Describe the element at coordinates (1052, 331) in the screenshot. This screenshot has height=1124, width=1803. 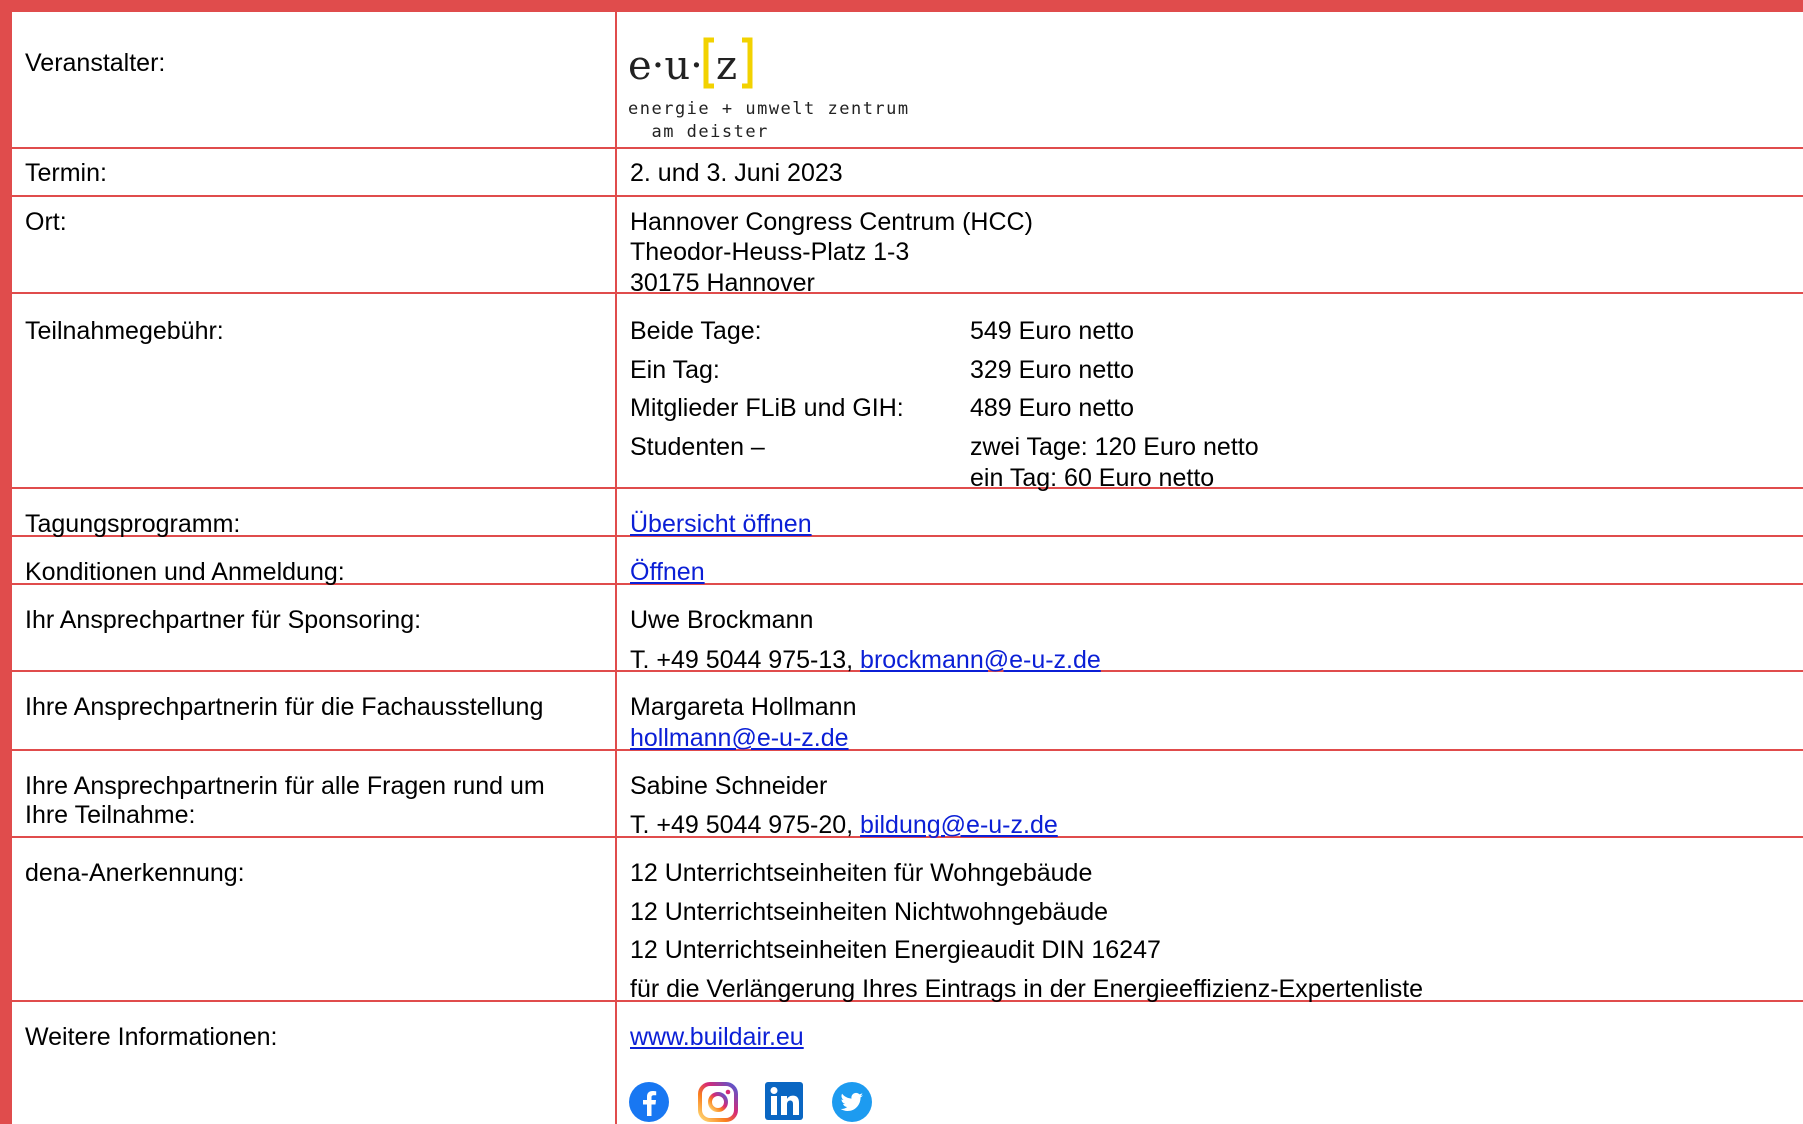
I see `fee-price: 549 Euro netto` at that location.